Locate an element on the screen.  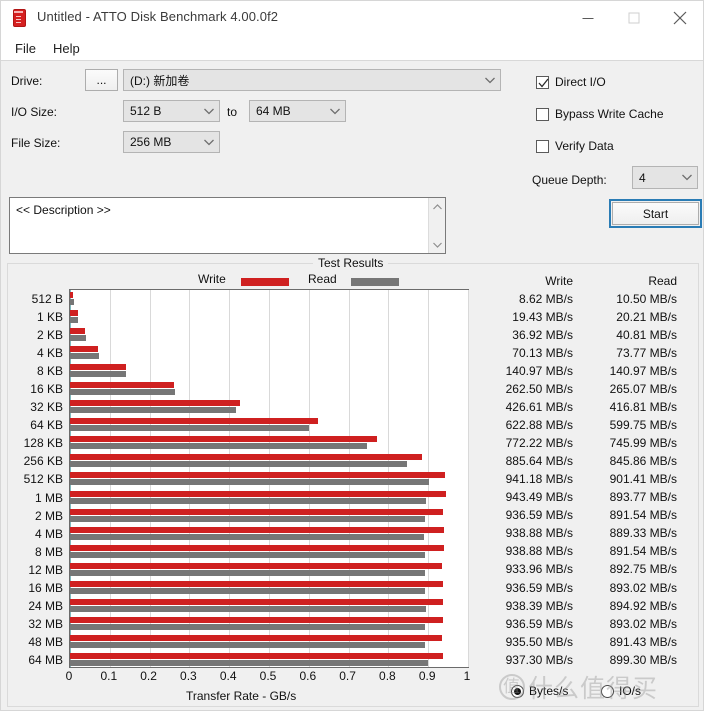
table-row: 938.88 MB/s 889.33 MB/s is located at coordinates (579, 535).